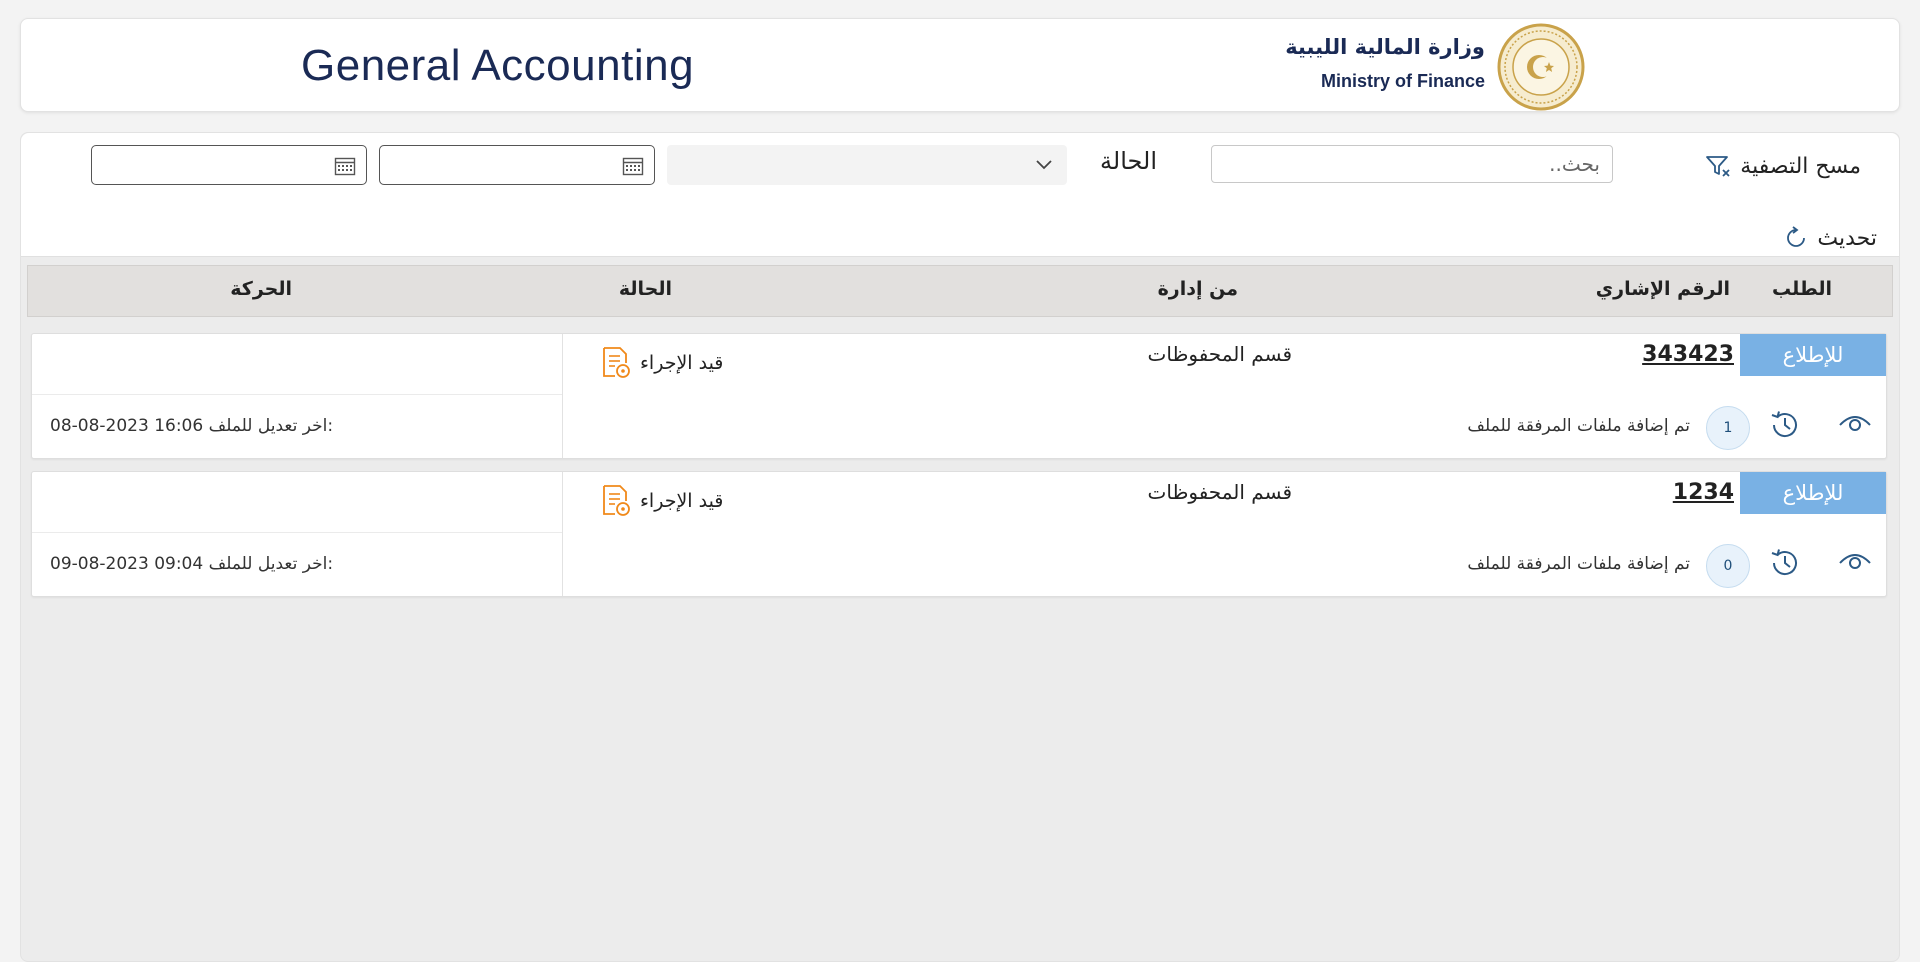 The image size is (1920, 962). What do you see at coordinates (517, 165) in the screenshot?
I see `date-to-input` at bounding box center [517, 165].